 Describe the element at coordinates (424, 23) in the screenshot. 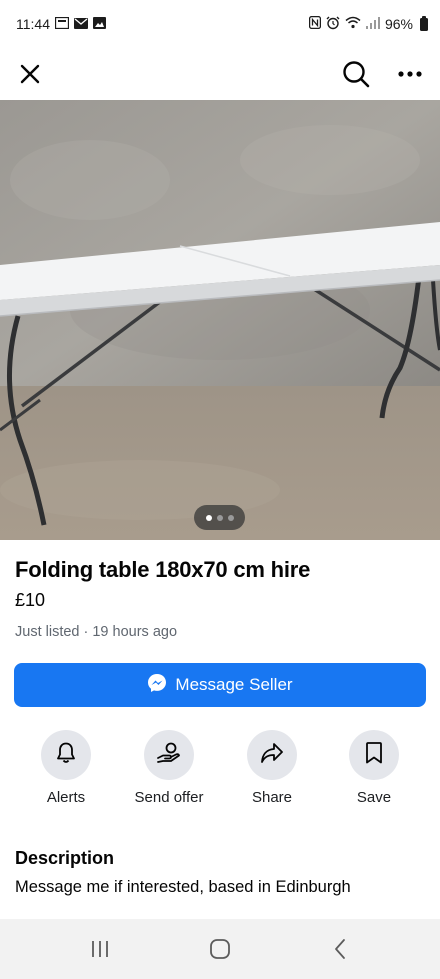

I see `battery-icon` at that location.